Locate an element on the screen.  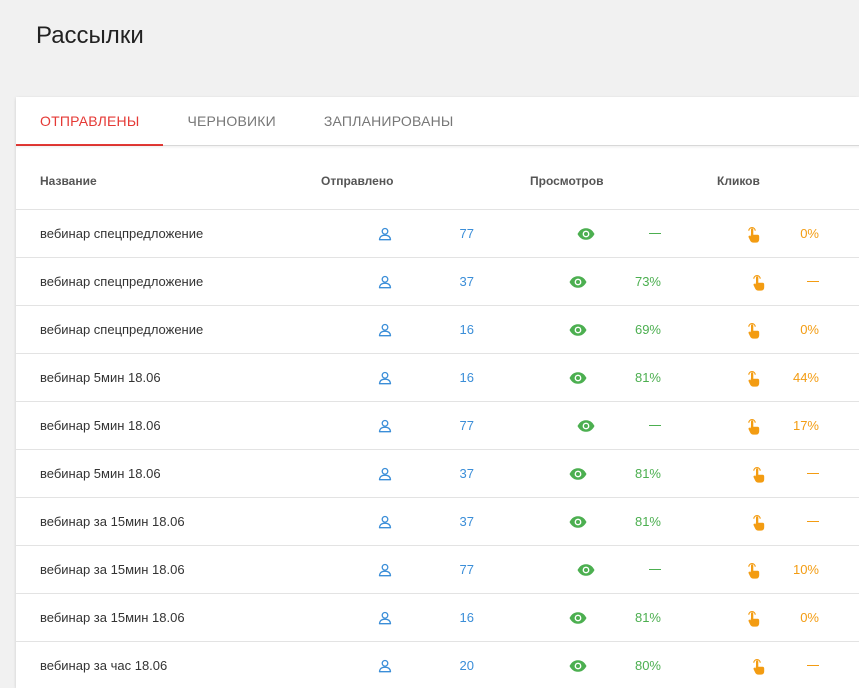
table-row: вебинар за 15мин 18.06 37 81% is located at coordinates (437, 522).